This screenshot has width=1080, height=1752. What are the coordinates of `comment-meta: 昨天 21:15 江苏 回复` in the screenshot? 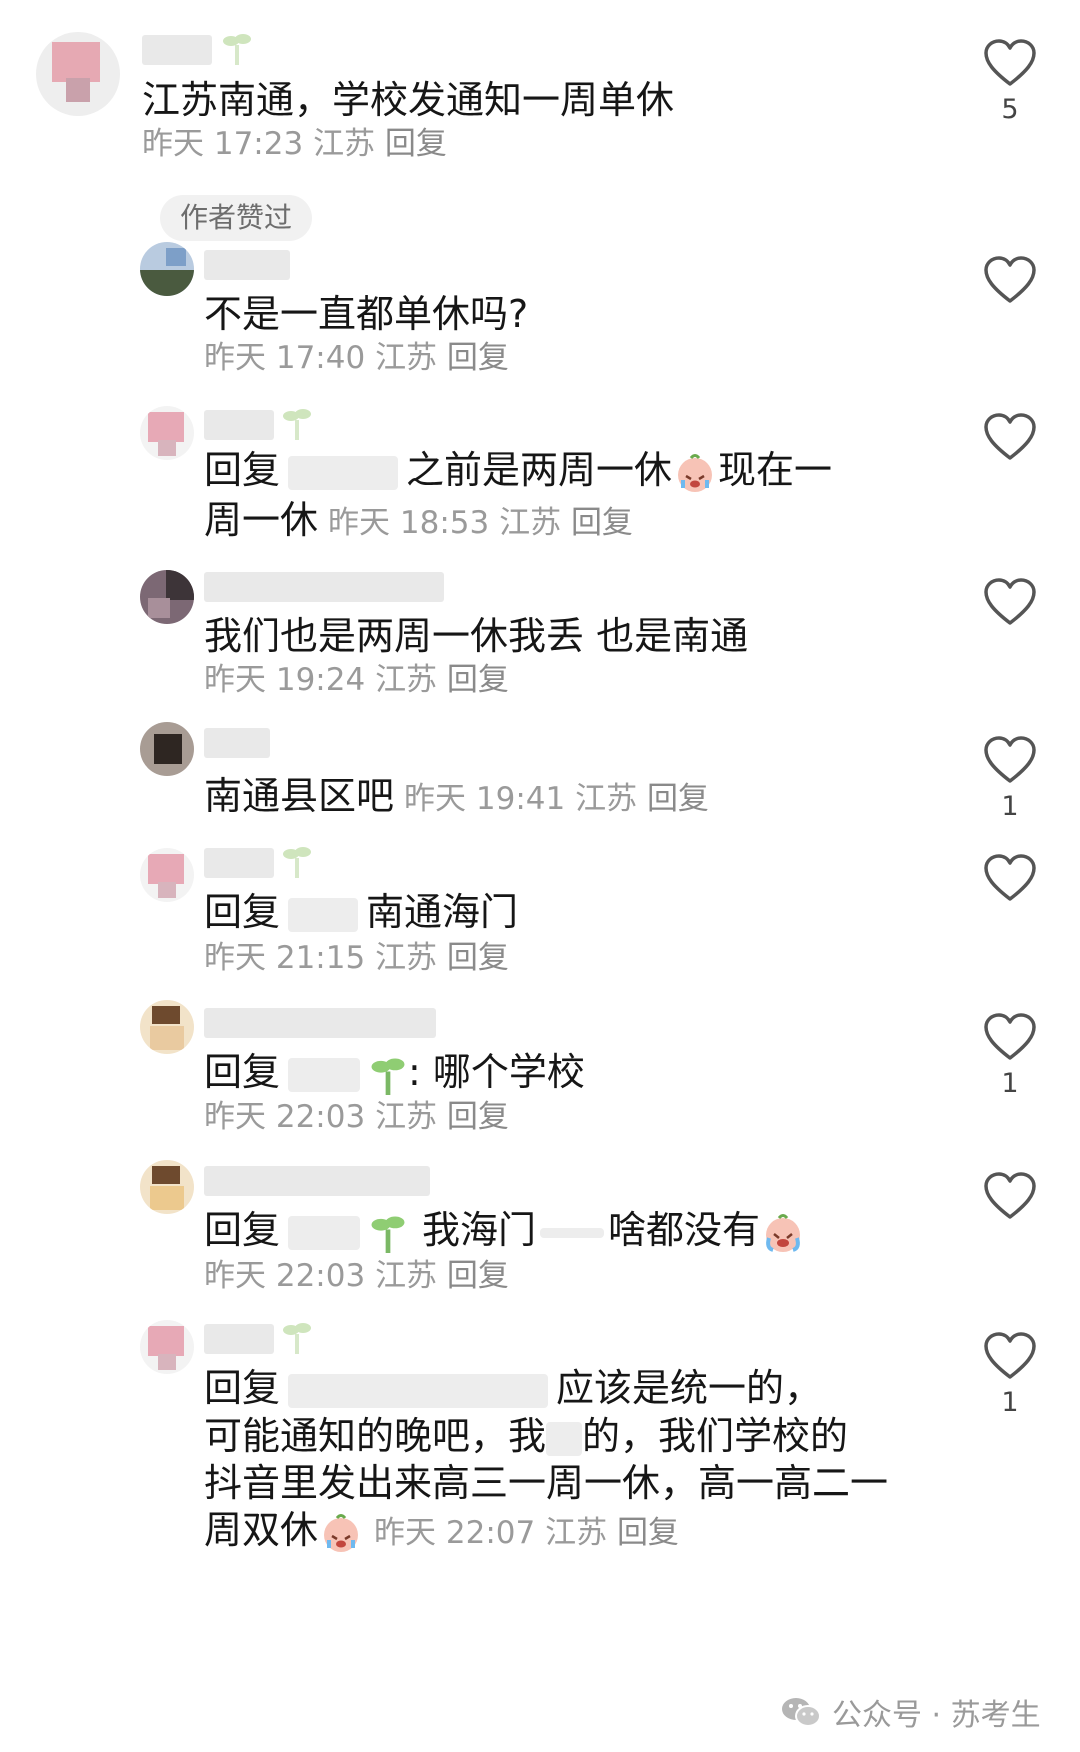 It's located at (356, 958).